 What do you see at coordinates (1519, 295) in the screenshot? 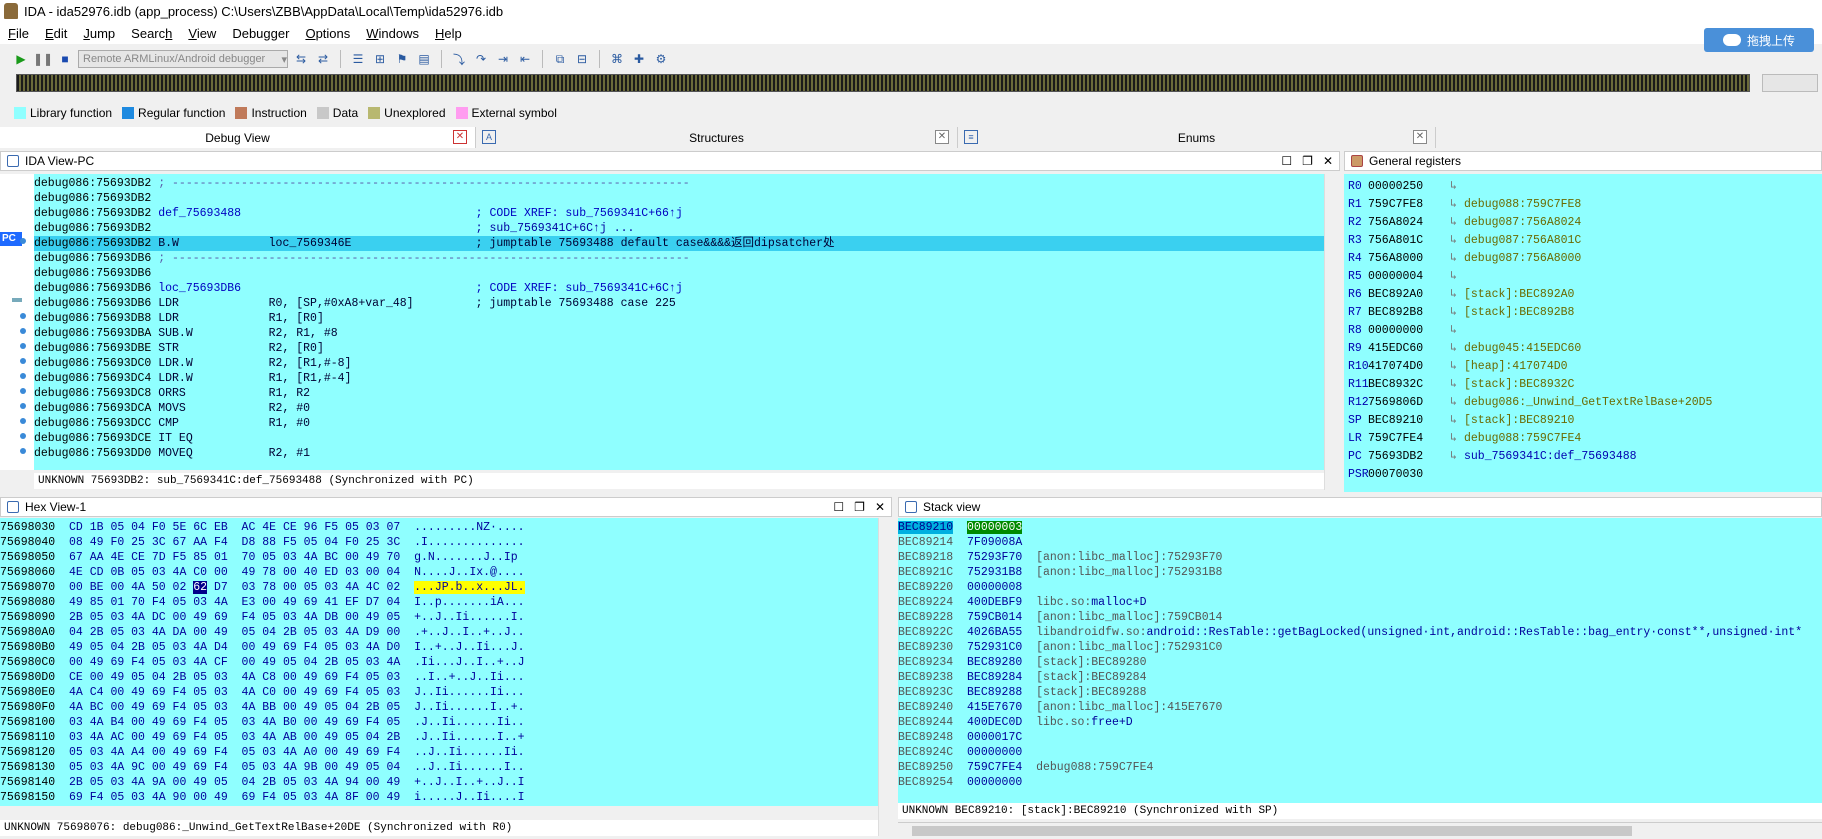
I see `register-target: [stack]:BEC892A0` at bounding box center [1519, 295].